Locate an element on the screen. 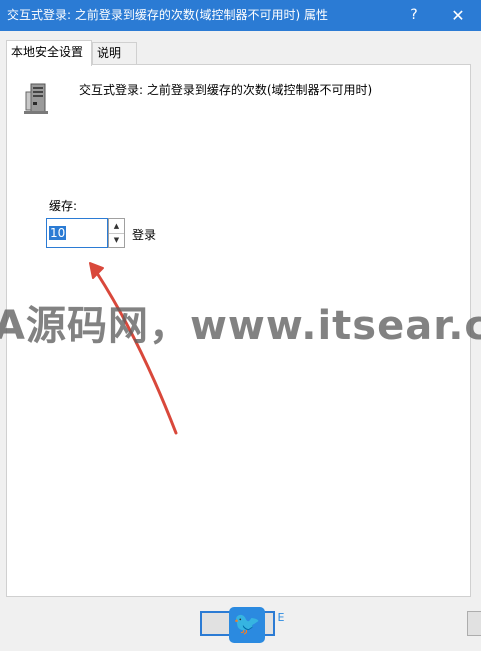 This screenshot has width=481, height=651. twitter-bird-icon: 🐦 is located at coordinates (247, 625).